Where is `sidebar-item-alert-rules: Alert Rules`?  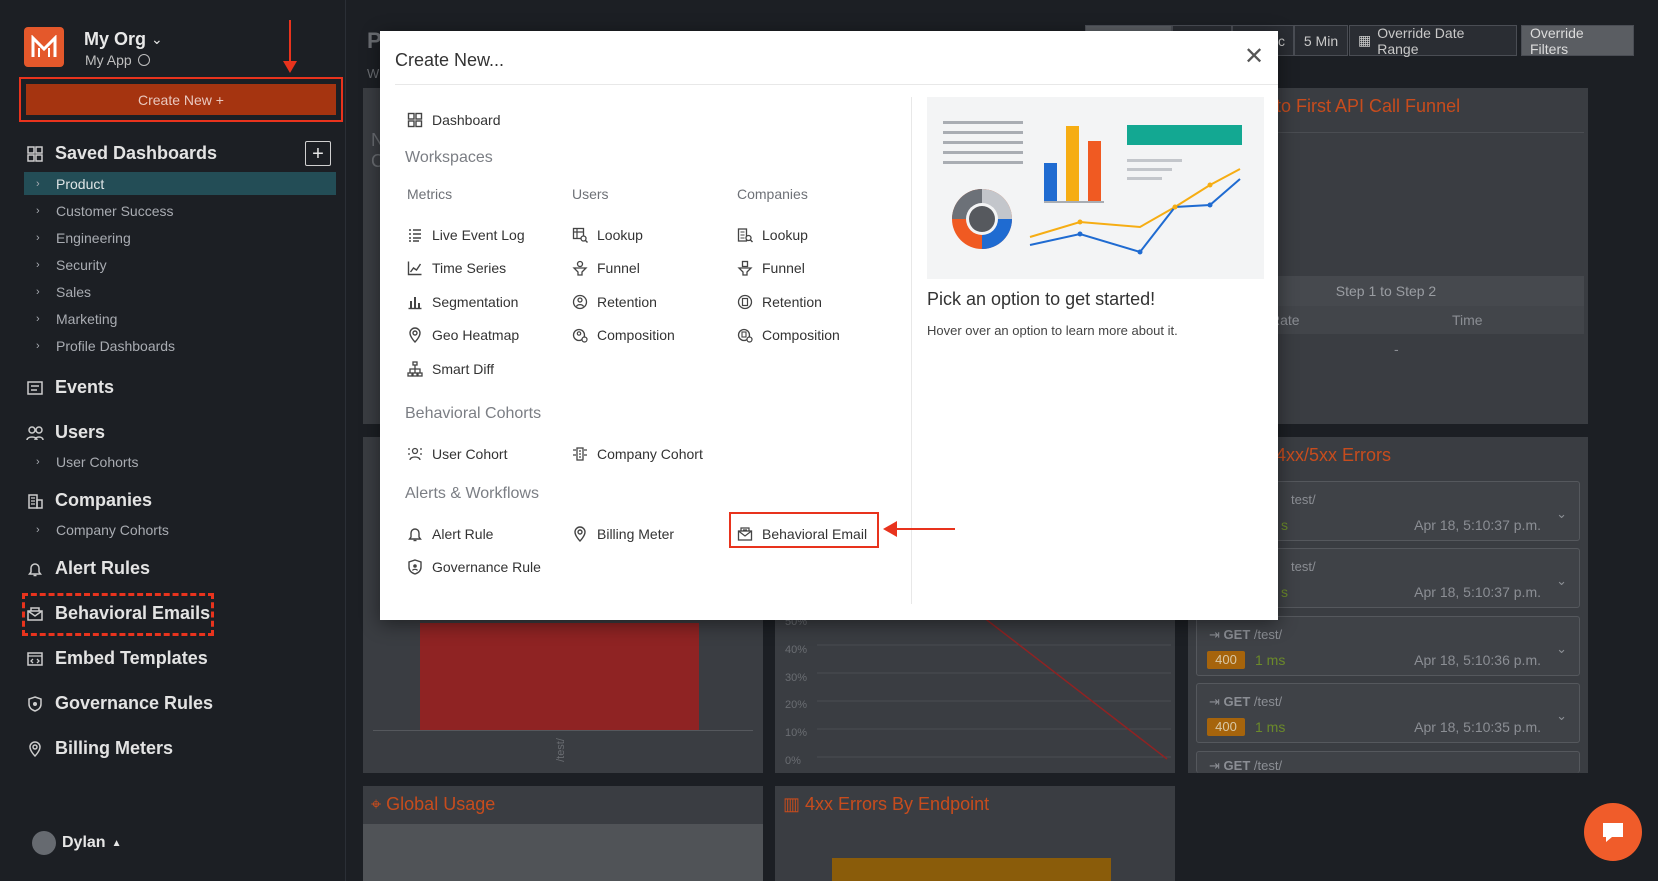 sidebar-item-alert-rules: Alert Rules is located at coordinates (87, 568).